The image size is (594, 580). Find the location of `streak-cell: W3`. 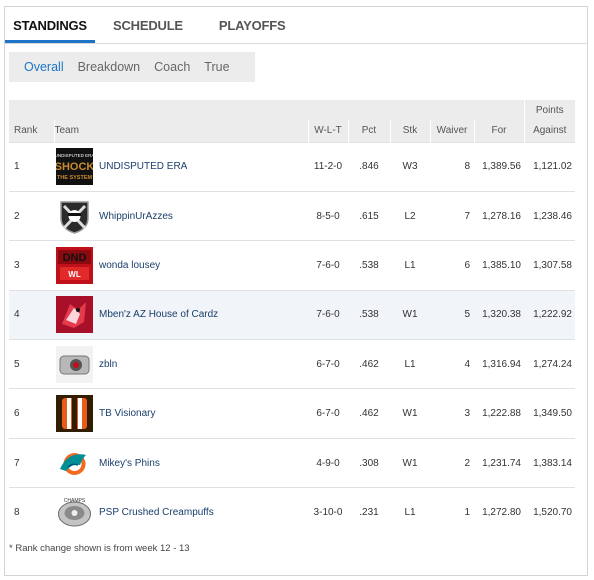

streak-cell: W3 is located at coordinates (410, 166).